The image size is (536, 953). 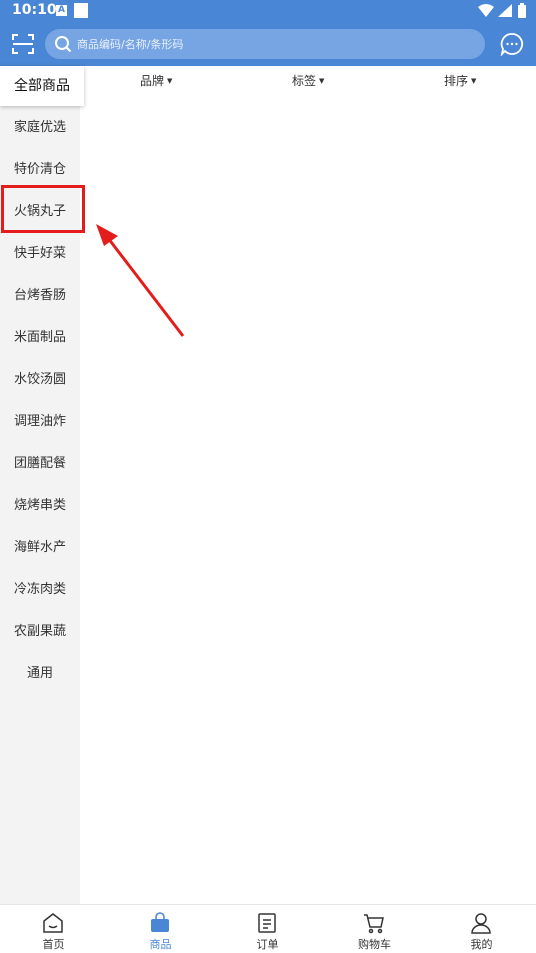 What do you see at coordinates (522, 11) in the screenshot?
I see `battery-icon` at bounding box center [522, 11].